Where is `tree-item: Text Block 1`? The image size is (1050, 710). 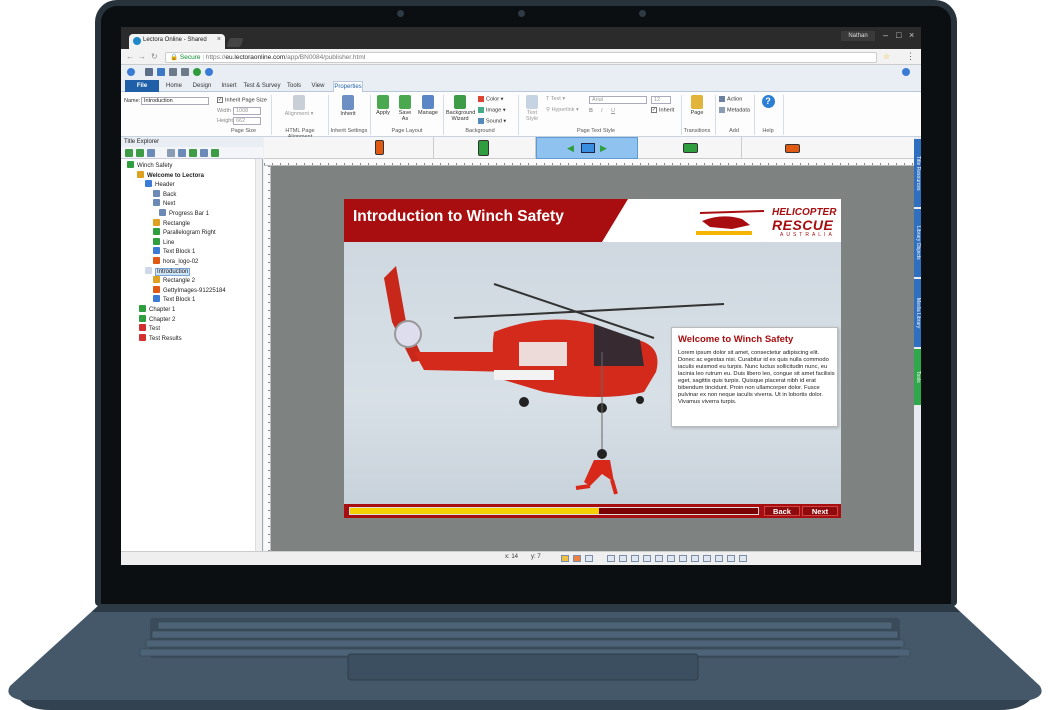 tree-item: Text Block 1 is located at coordinates (174, 251).